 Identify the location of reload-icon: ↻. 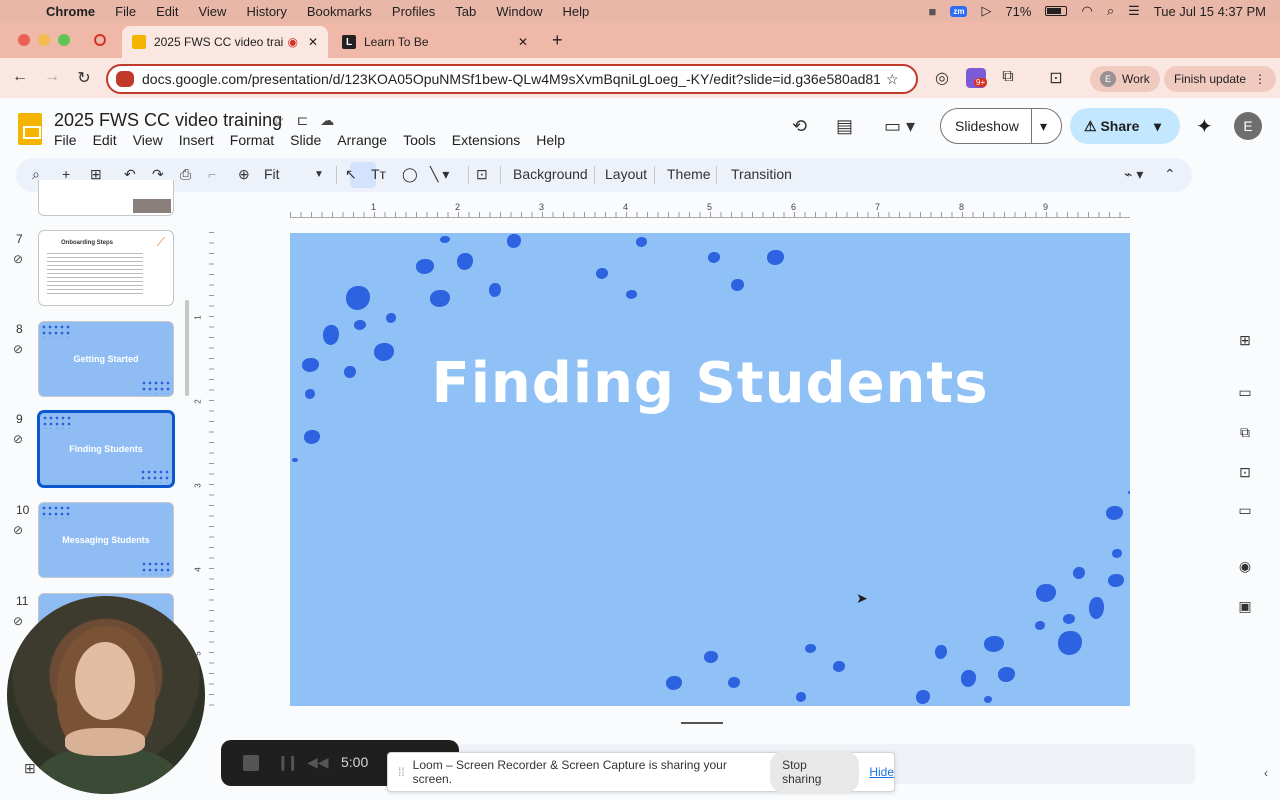
(84, 78).